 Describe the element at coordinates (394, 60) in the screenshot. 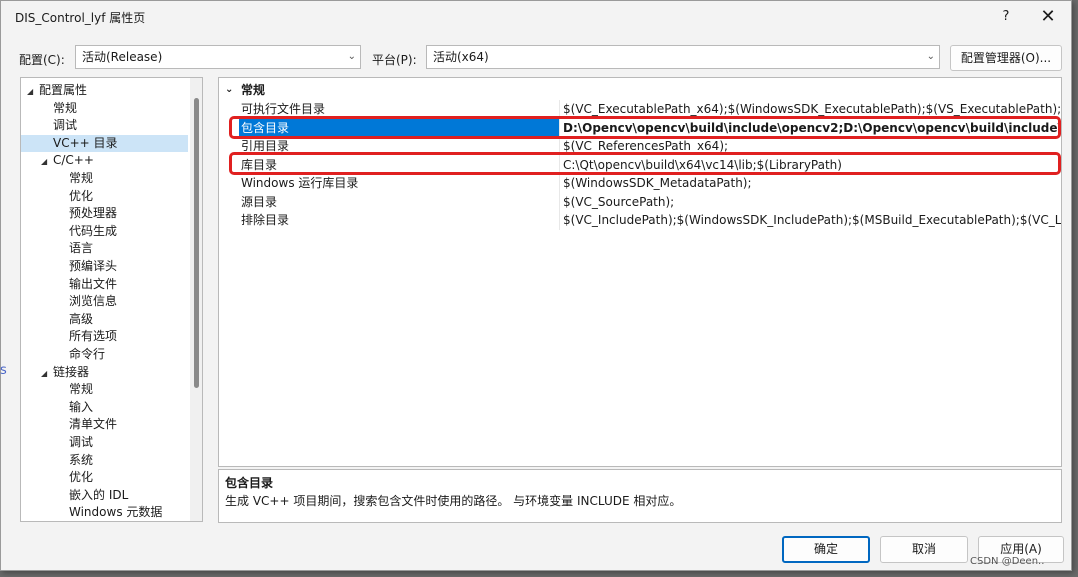

I see `platform-label: 平台(P):` at that location.